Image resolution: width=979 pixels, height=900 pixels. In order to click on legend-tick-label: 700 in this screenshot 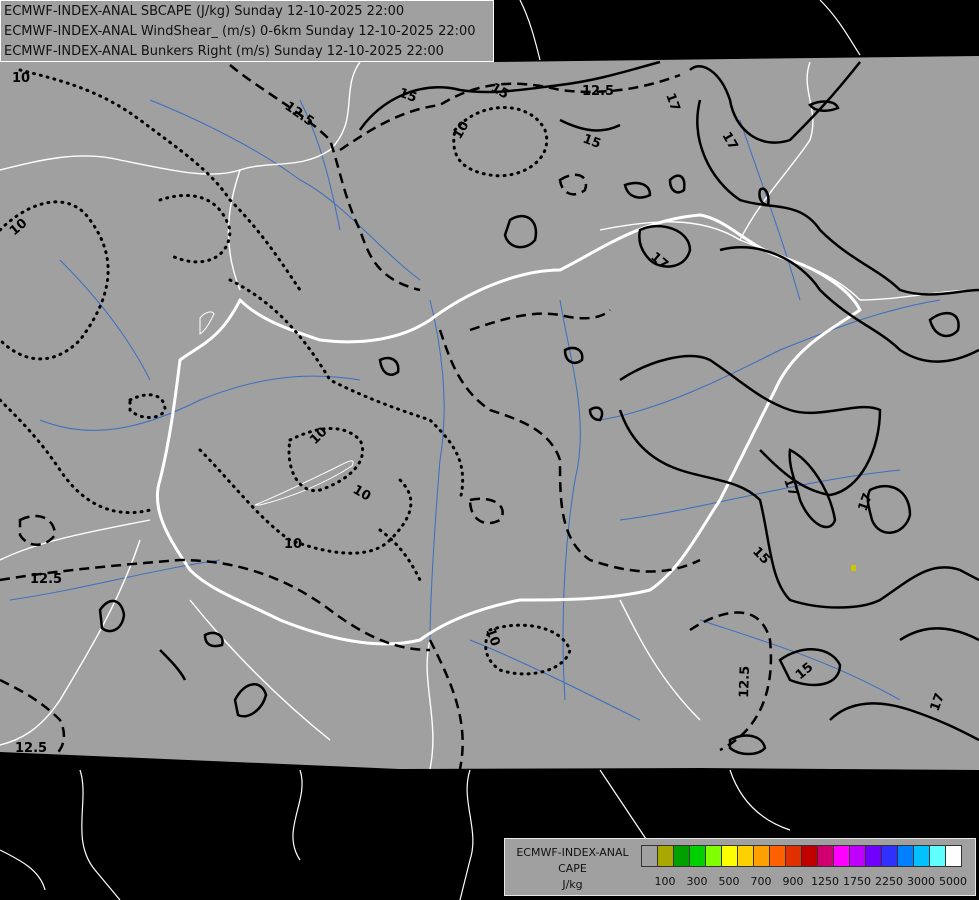, I will do `click(761, 881)`.